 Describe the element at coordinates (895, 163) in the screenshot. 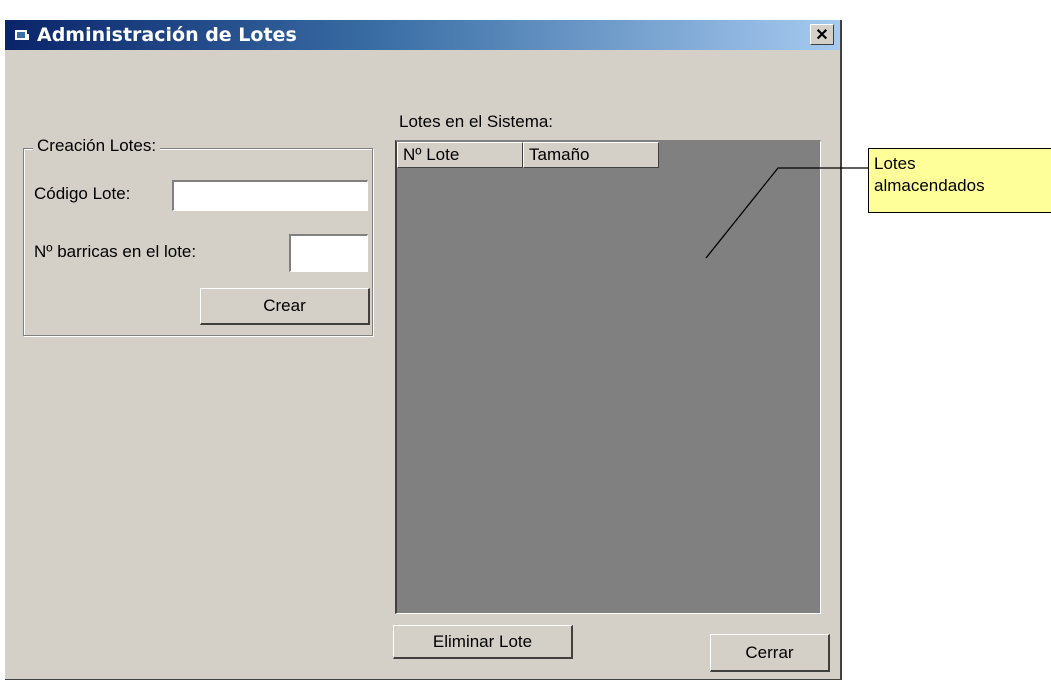

I see `callout-line-1: Lotes` at that location.